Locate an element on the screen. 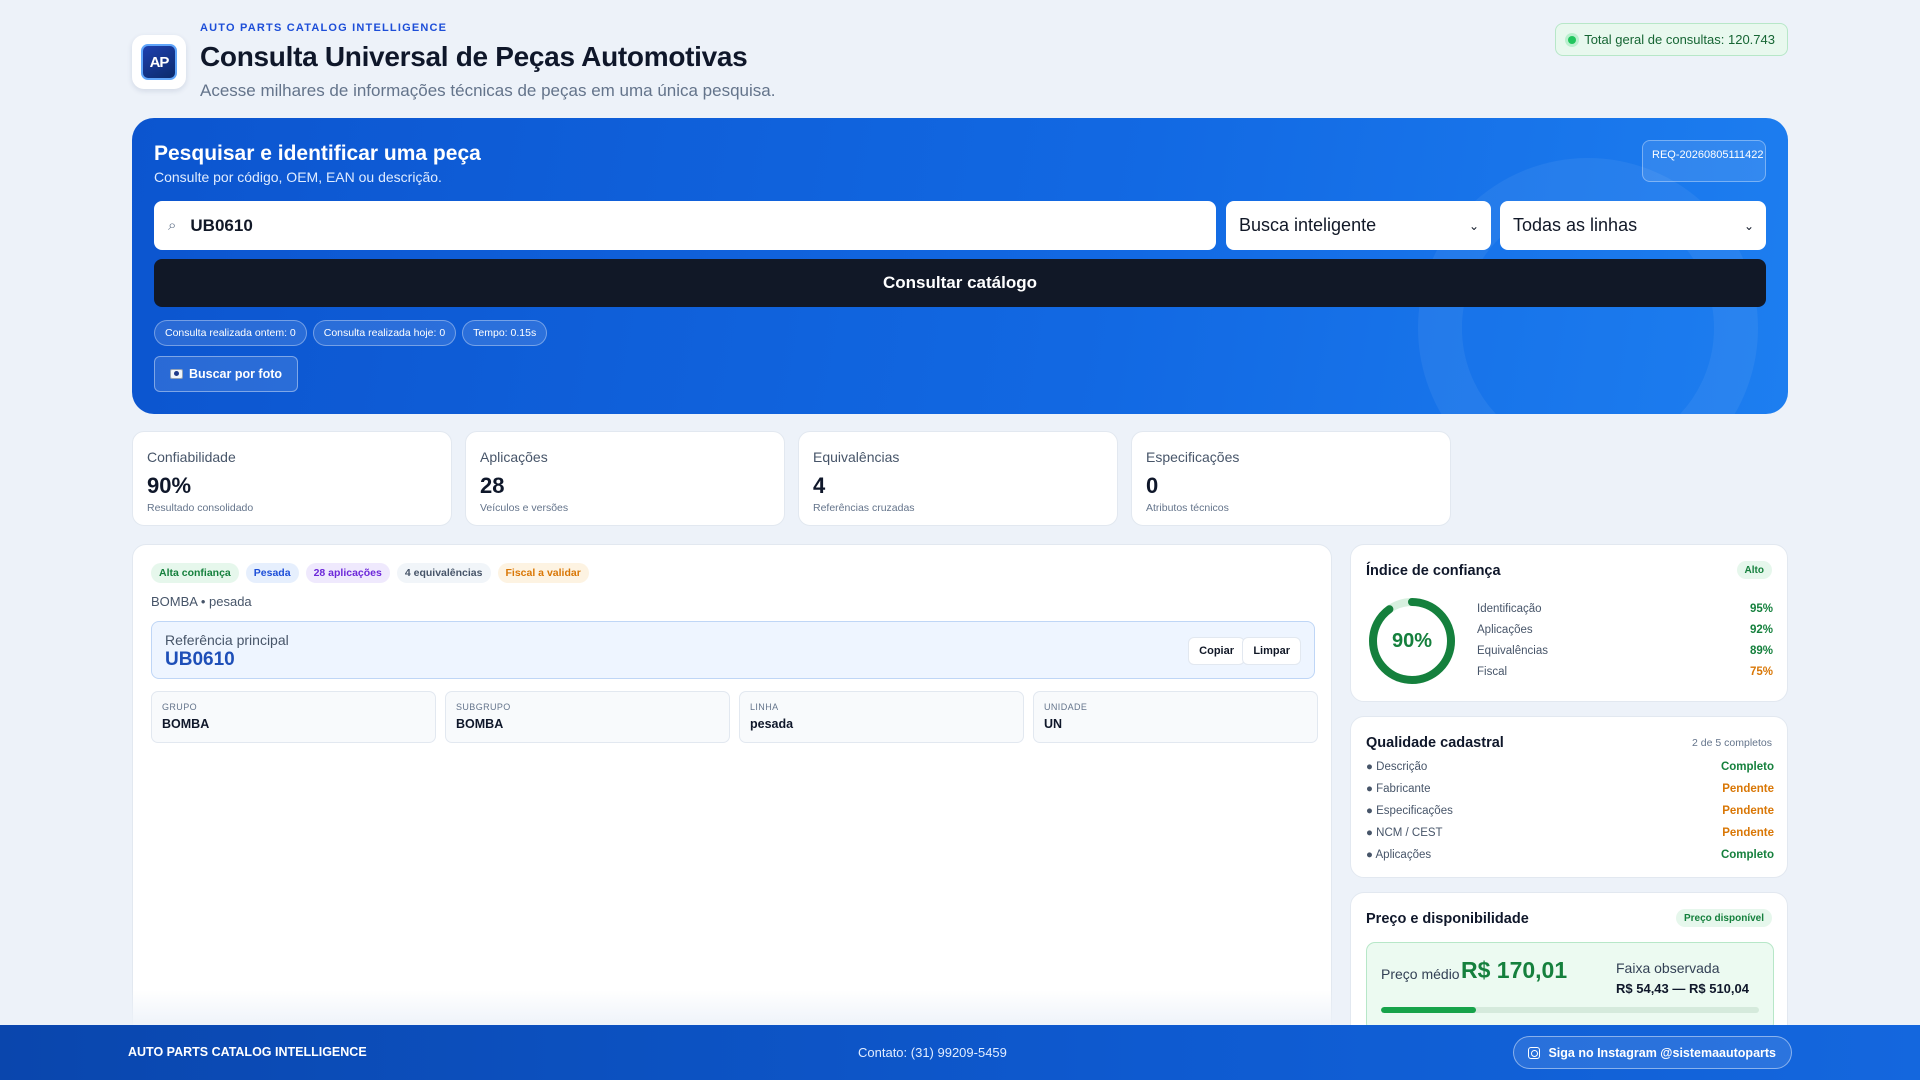 This screenshot has height=1080, width=1920. field-group: GRUPO BOMBA is located at coordinates (293, 717).